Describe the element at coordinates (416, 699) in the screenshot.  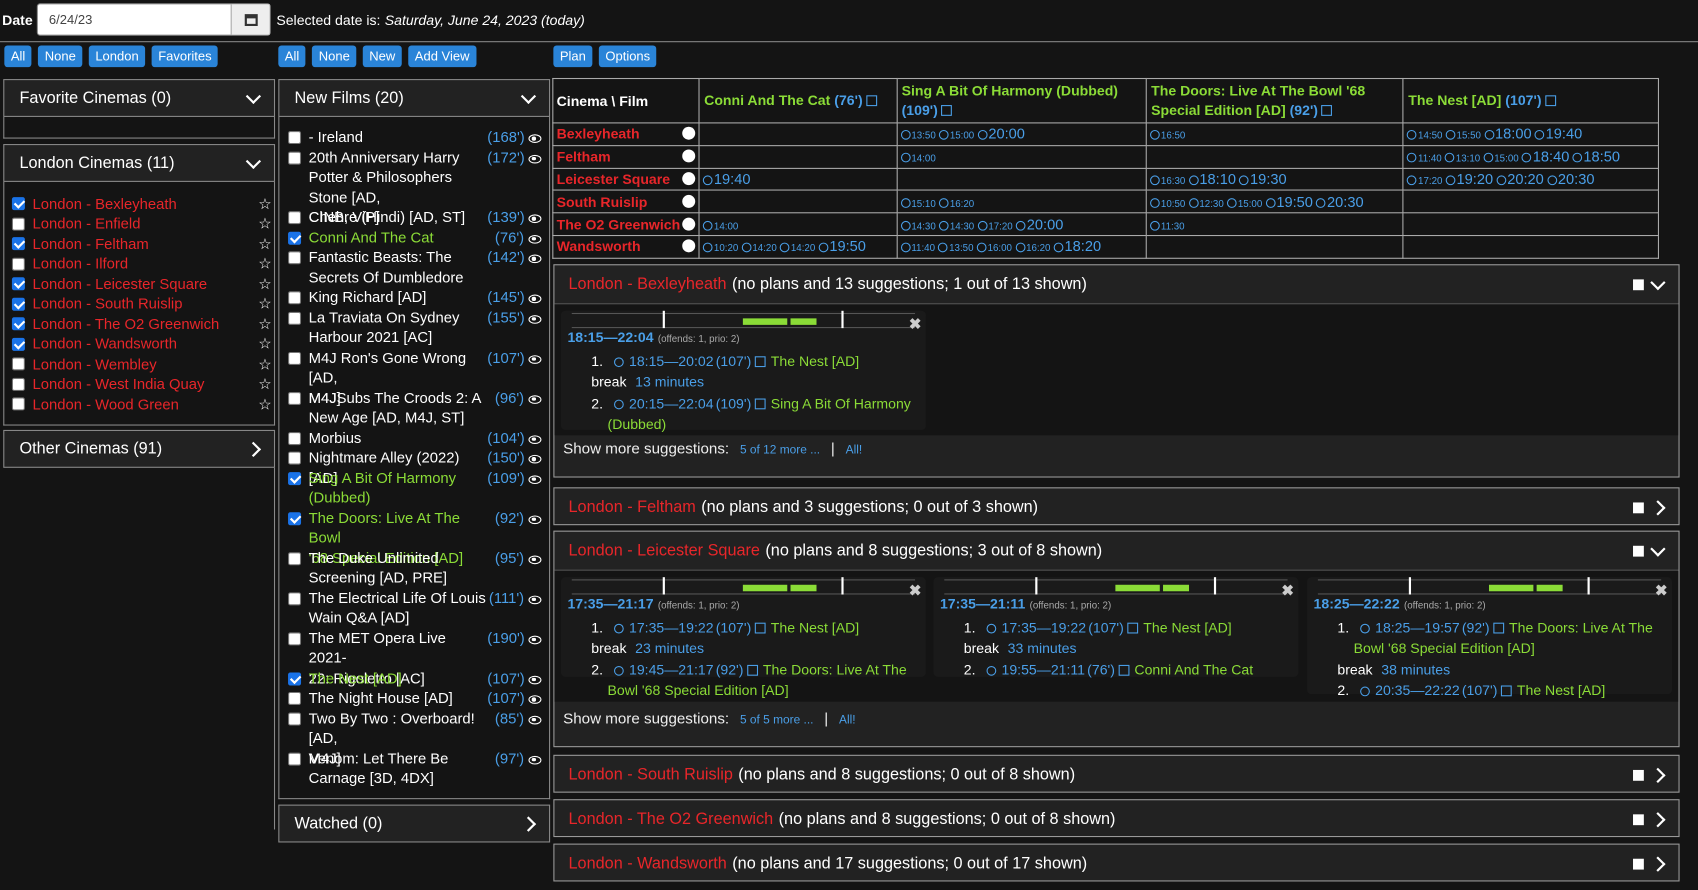
I see `film-row: The Night House [AD] (107')` at that location.